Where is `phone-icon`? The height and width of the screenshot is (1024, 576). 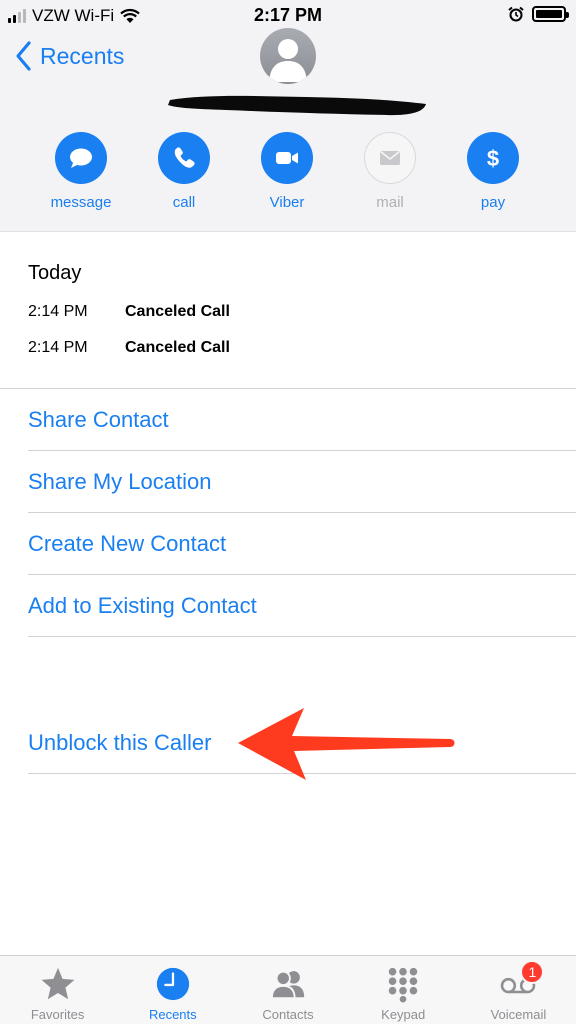
phone-icon is located at coordinates (184, 157).